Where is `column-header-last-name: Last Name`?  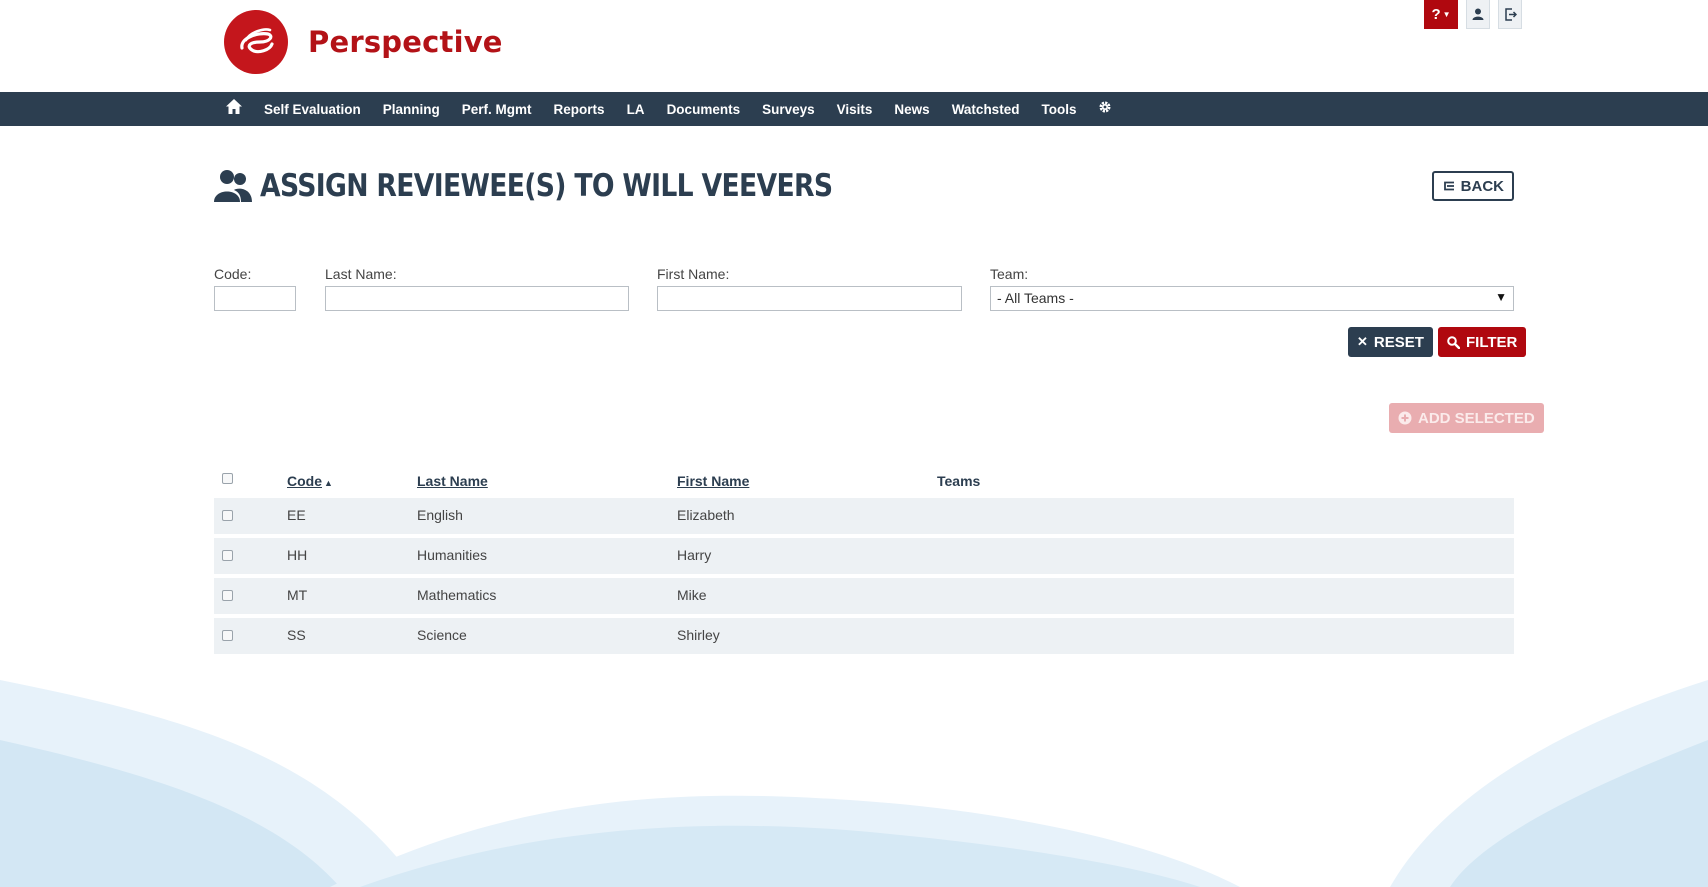 column-header-last-name: Last Name is located at coordinates (452, 481).